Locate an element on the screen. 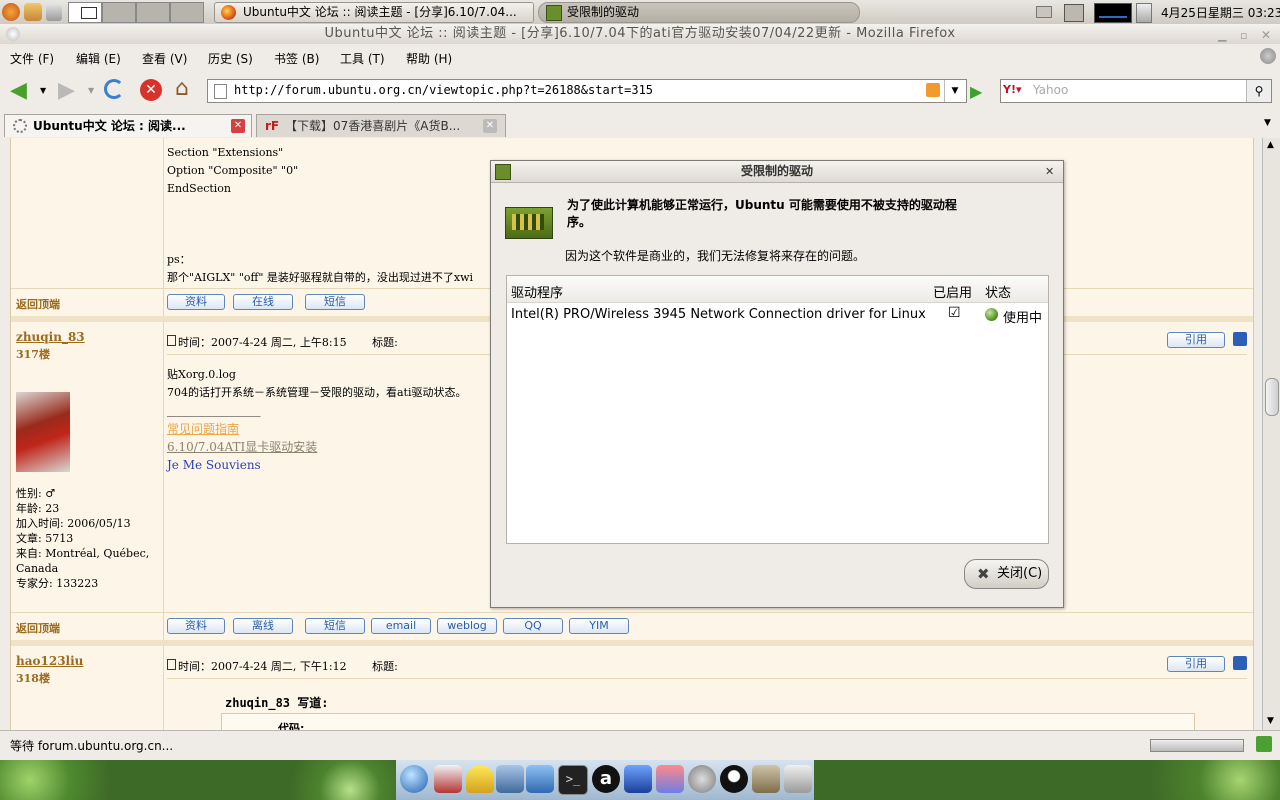 This screenshot has width=1280, height=800. minimize-icon: ▁ is located at coordinates (1222, 36).